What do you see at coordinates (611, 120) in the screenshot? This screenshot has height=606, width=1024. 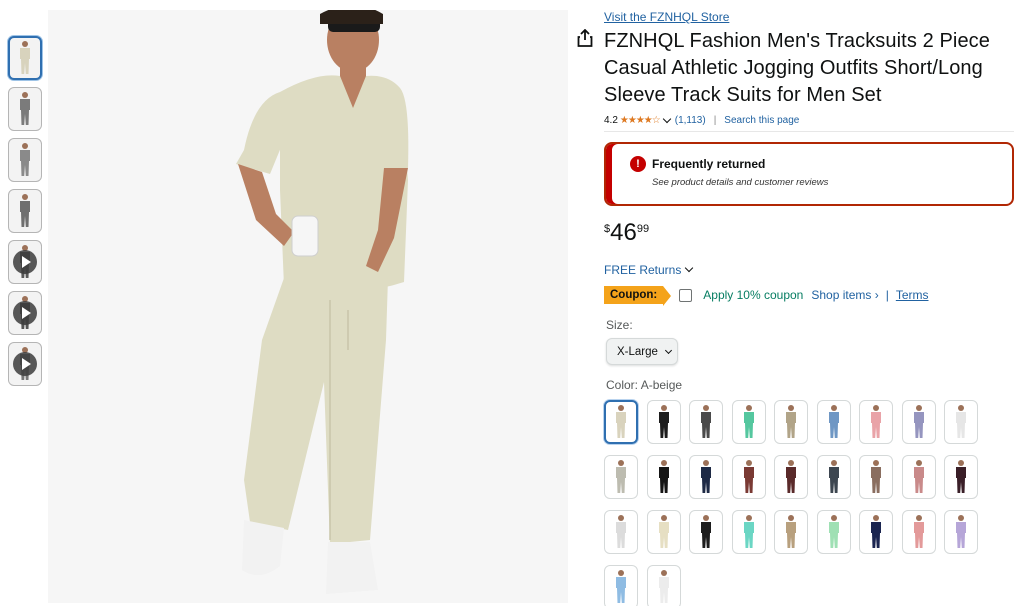 I see `rating-value: 4.2` at bounding box center [611, 120].